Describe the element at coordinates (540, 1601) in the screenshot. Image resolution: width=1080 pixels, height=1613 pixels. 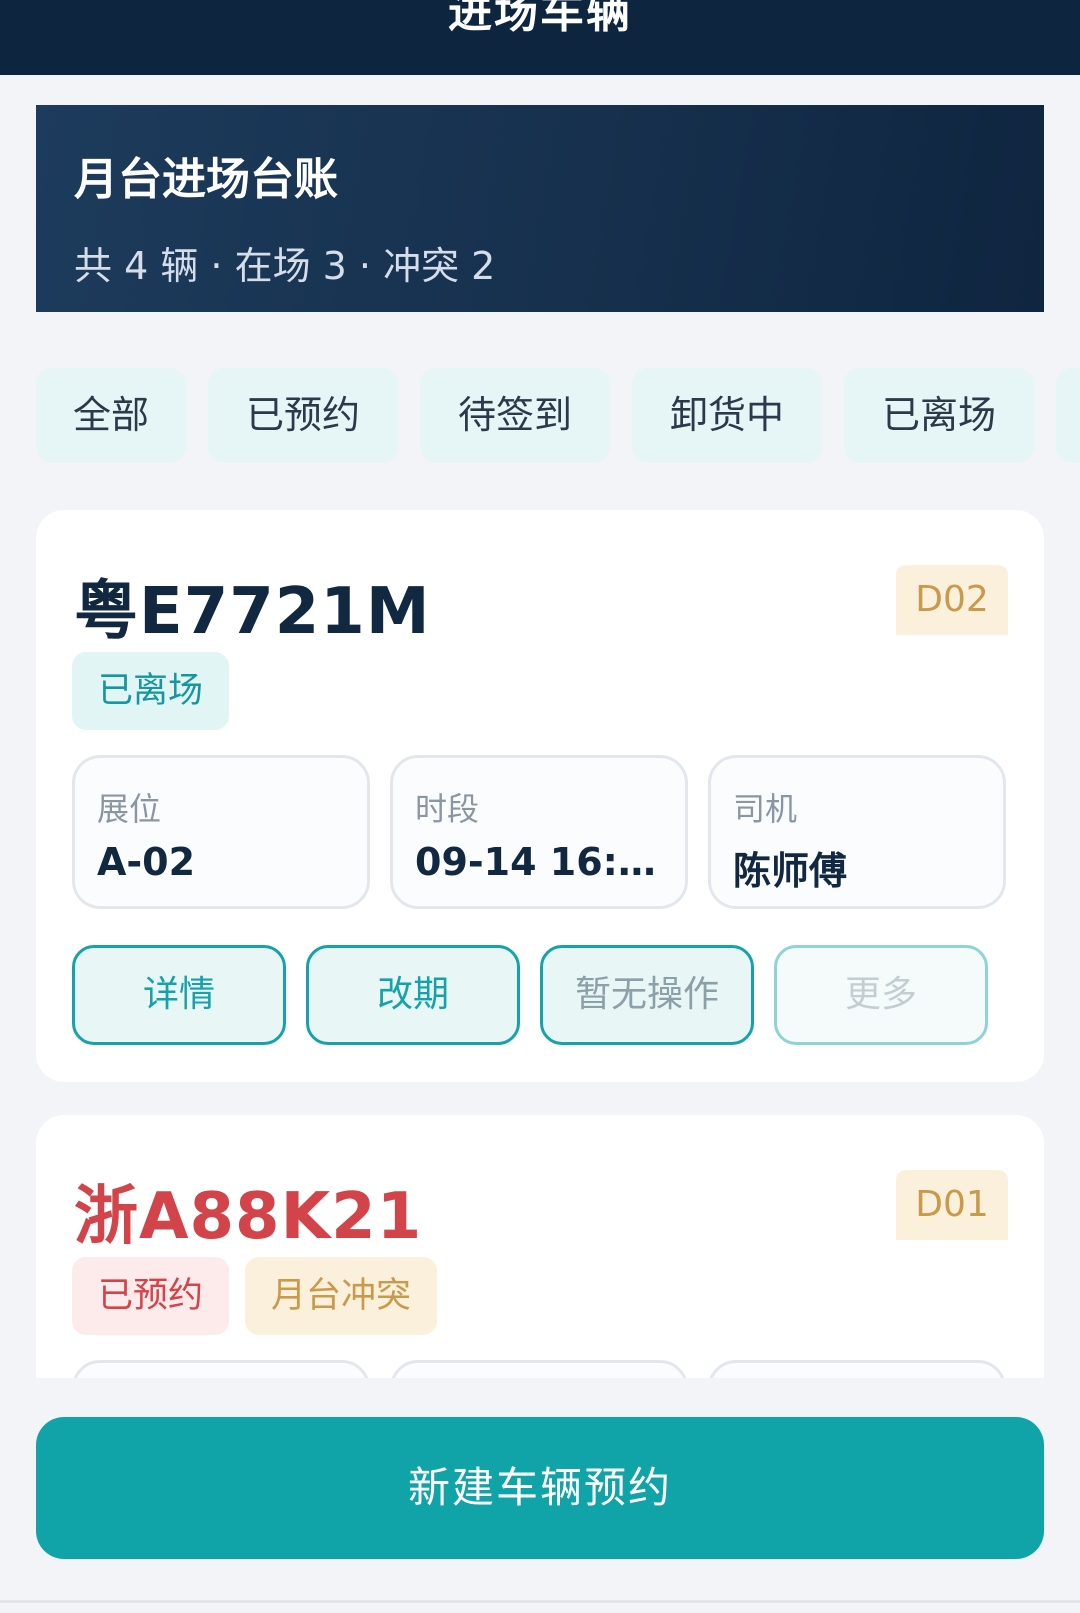
I see `divider` at that location.